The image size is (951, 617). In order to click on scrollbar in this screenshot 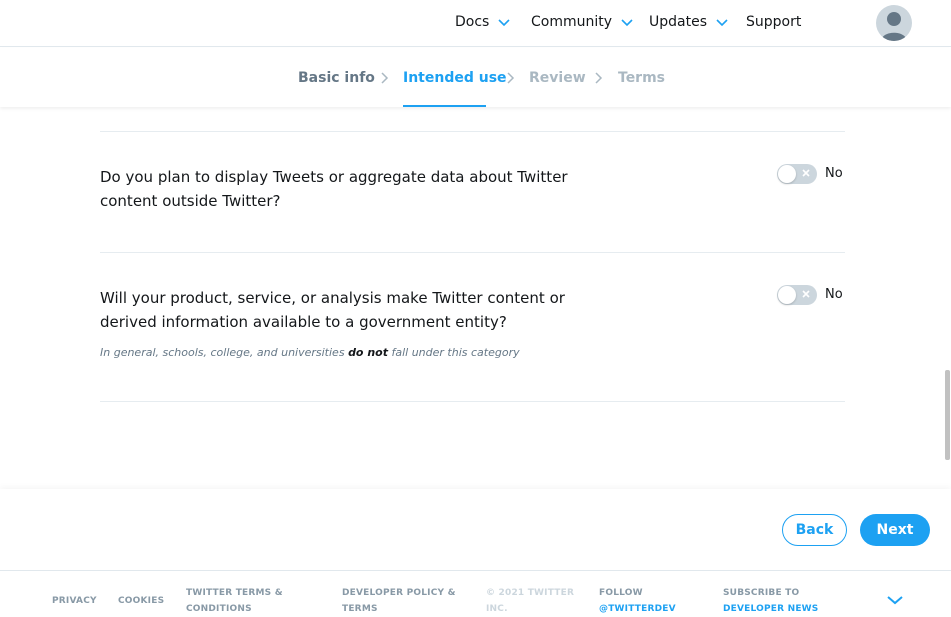, I will do `click(947, 415)`.